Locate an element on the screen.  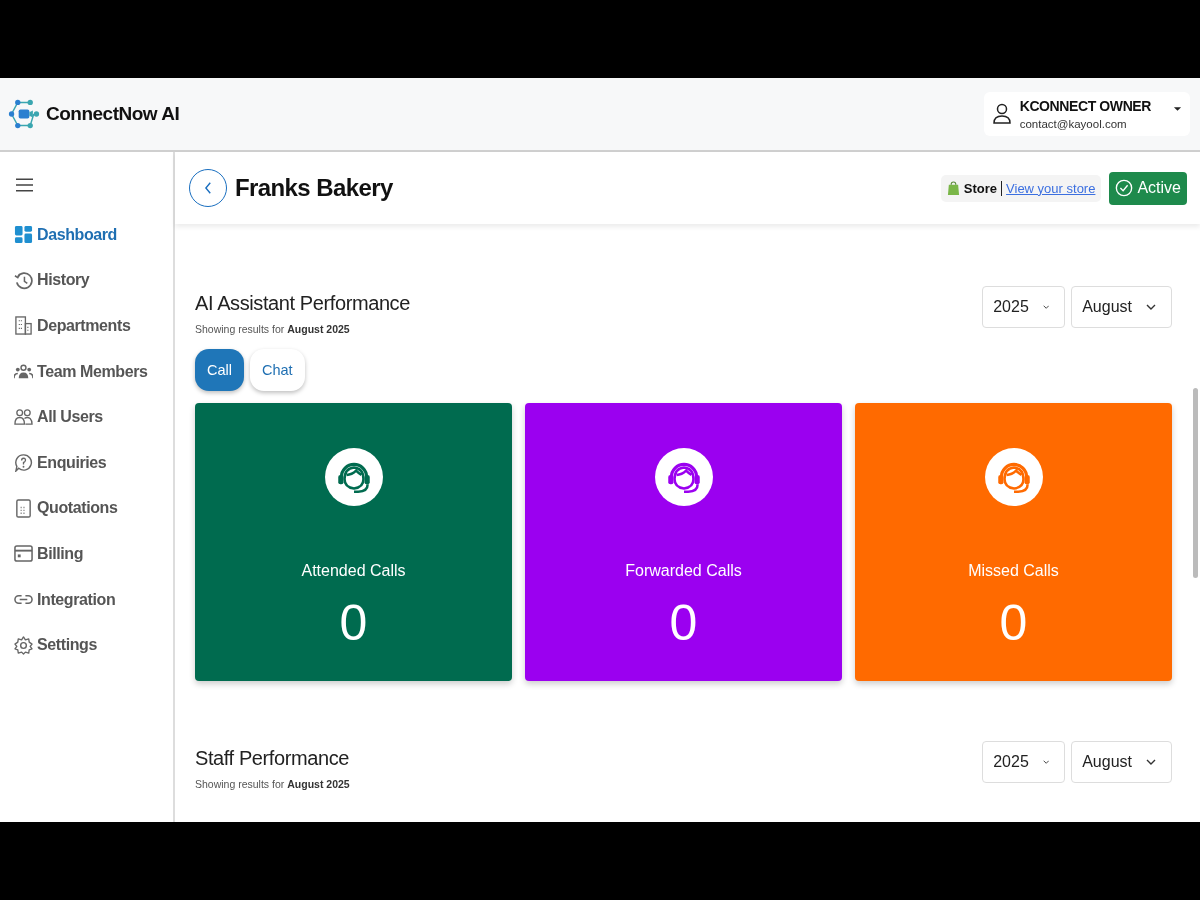
section-title: AI Assistant Performance is located at coordinates (302, 303).